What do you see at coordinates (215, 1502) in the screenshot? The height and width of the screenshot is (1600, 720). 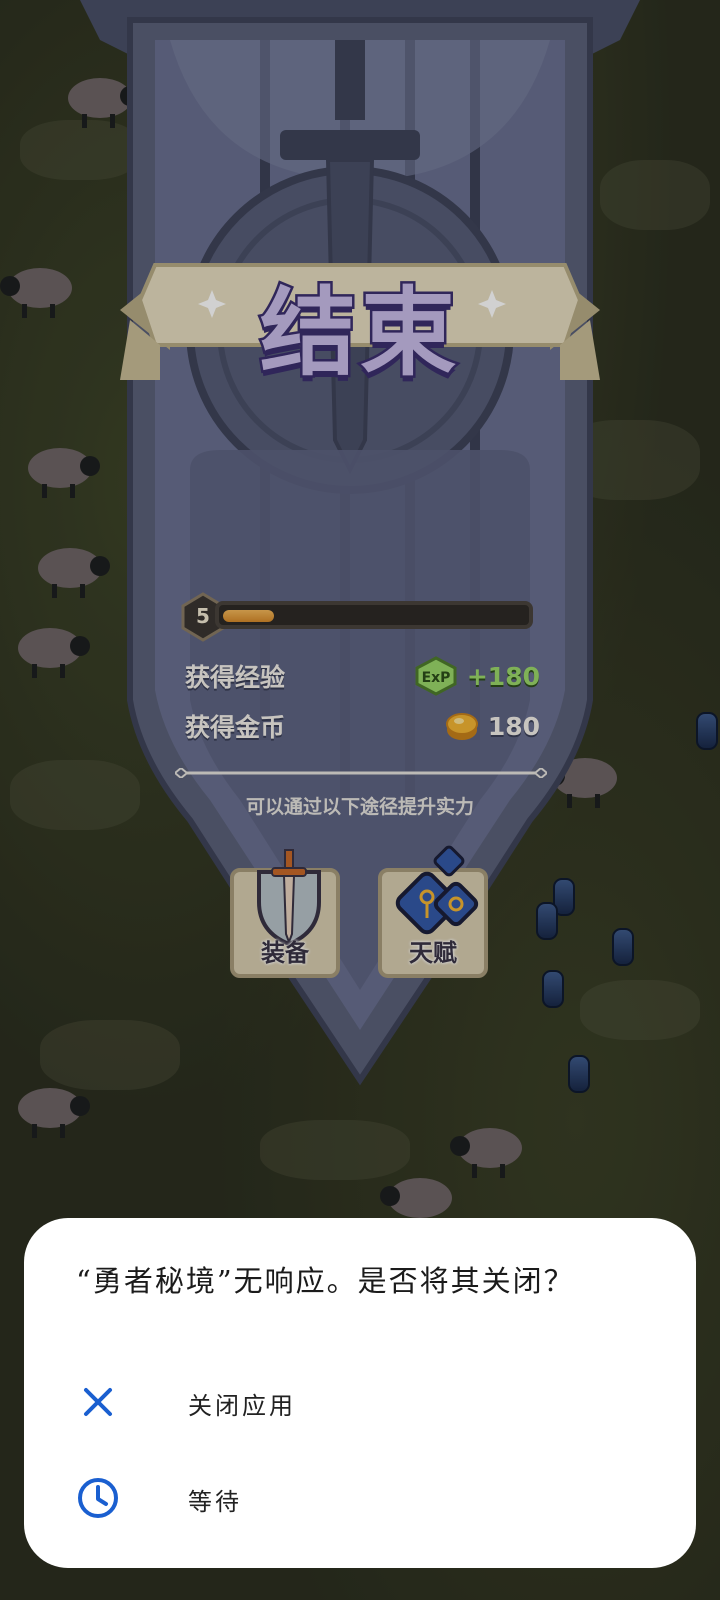 I see `wait-label: 等待` at bounding box center [215, 1502].